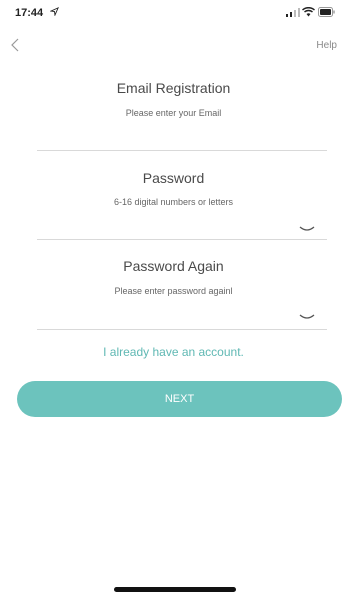 Image resolution: width=347 pixels, height=594 pixels. Describe the element at coordinates (29, 13) in the screenshot. I see `status-time: 17:44` at that location.